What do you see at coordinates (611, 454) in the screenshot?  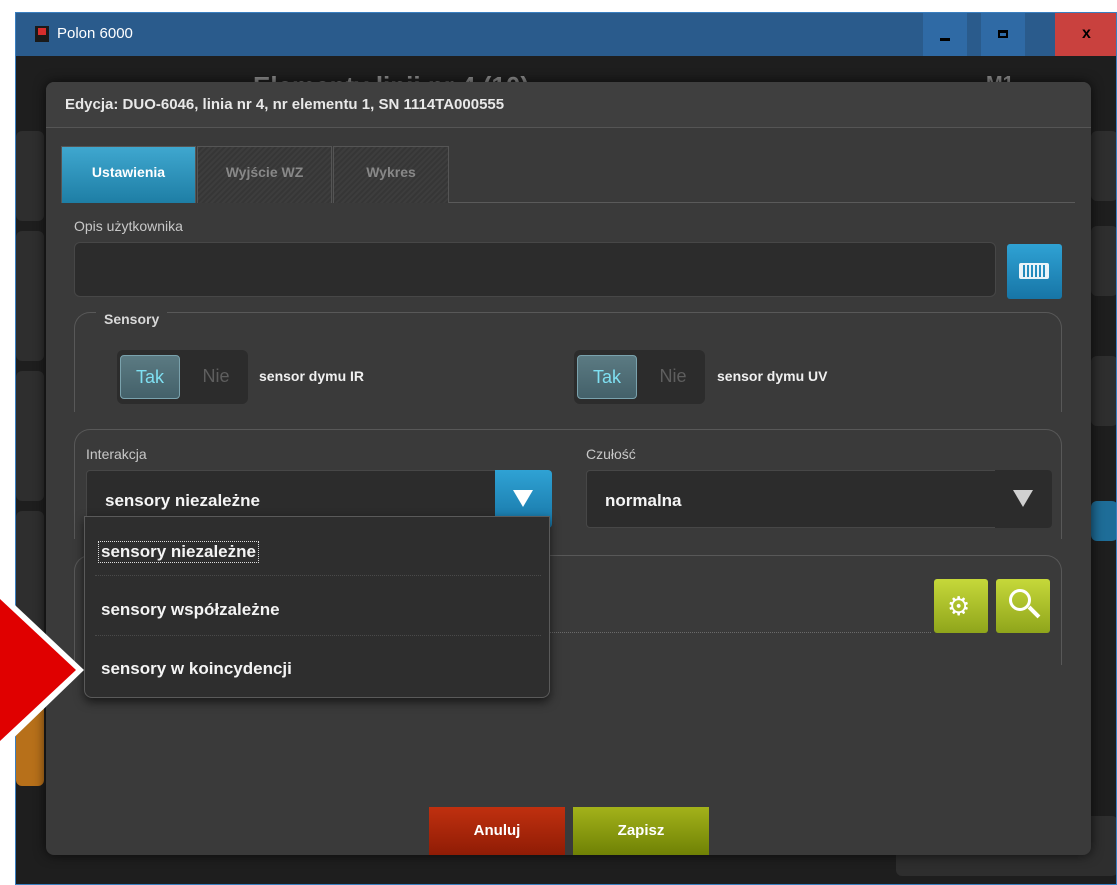 I see `sensitivity-label: Czułość` at bounding box center [611, 454].